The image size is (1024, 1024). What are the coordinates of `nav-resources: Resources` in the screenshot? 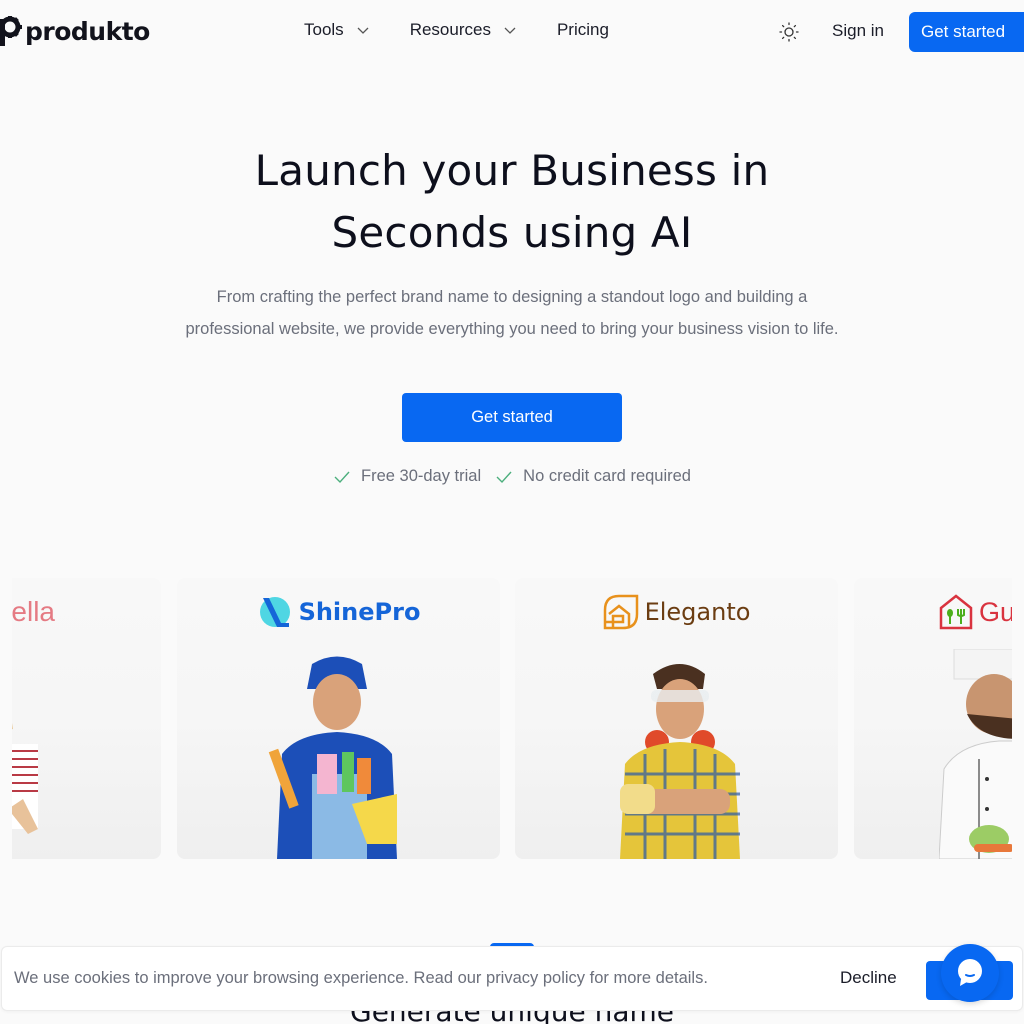 It's located at (463, 30).